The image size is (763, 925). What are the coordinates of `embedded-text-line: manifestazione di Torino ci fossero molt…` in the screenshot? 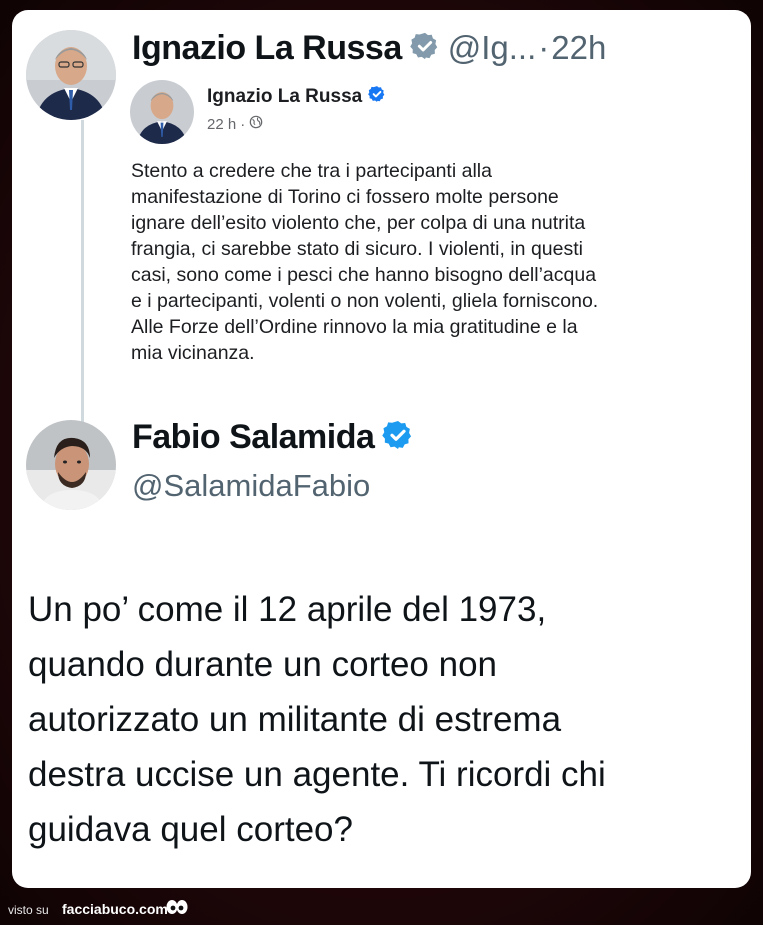 It's located at (345, 197).